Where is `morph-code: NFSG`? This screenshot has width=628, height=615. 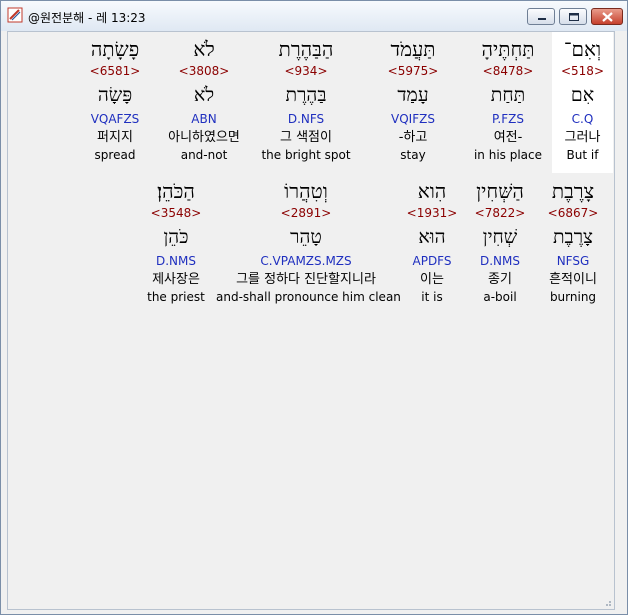
morph-code: NFSG is located at coordinates (573, 261).